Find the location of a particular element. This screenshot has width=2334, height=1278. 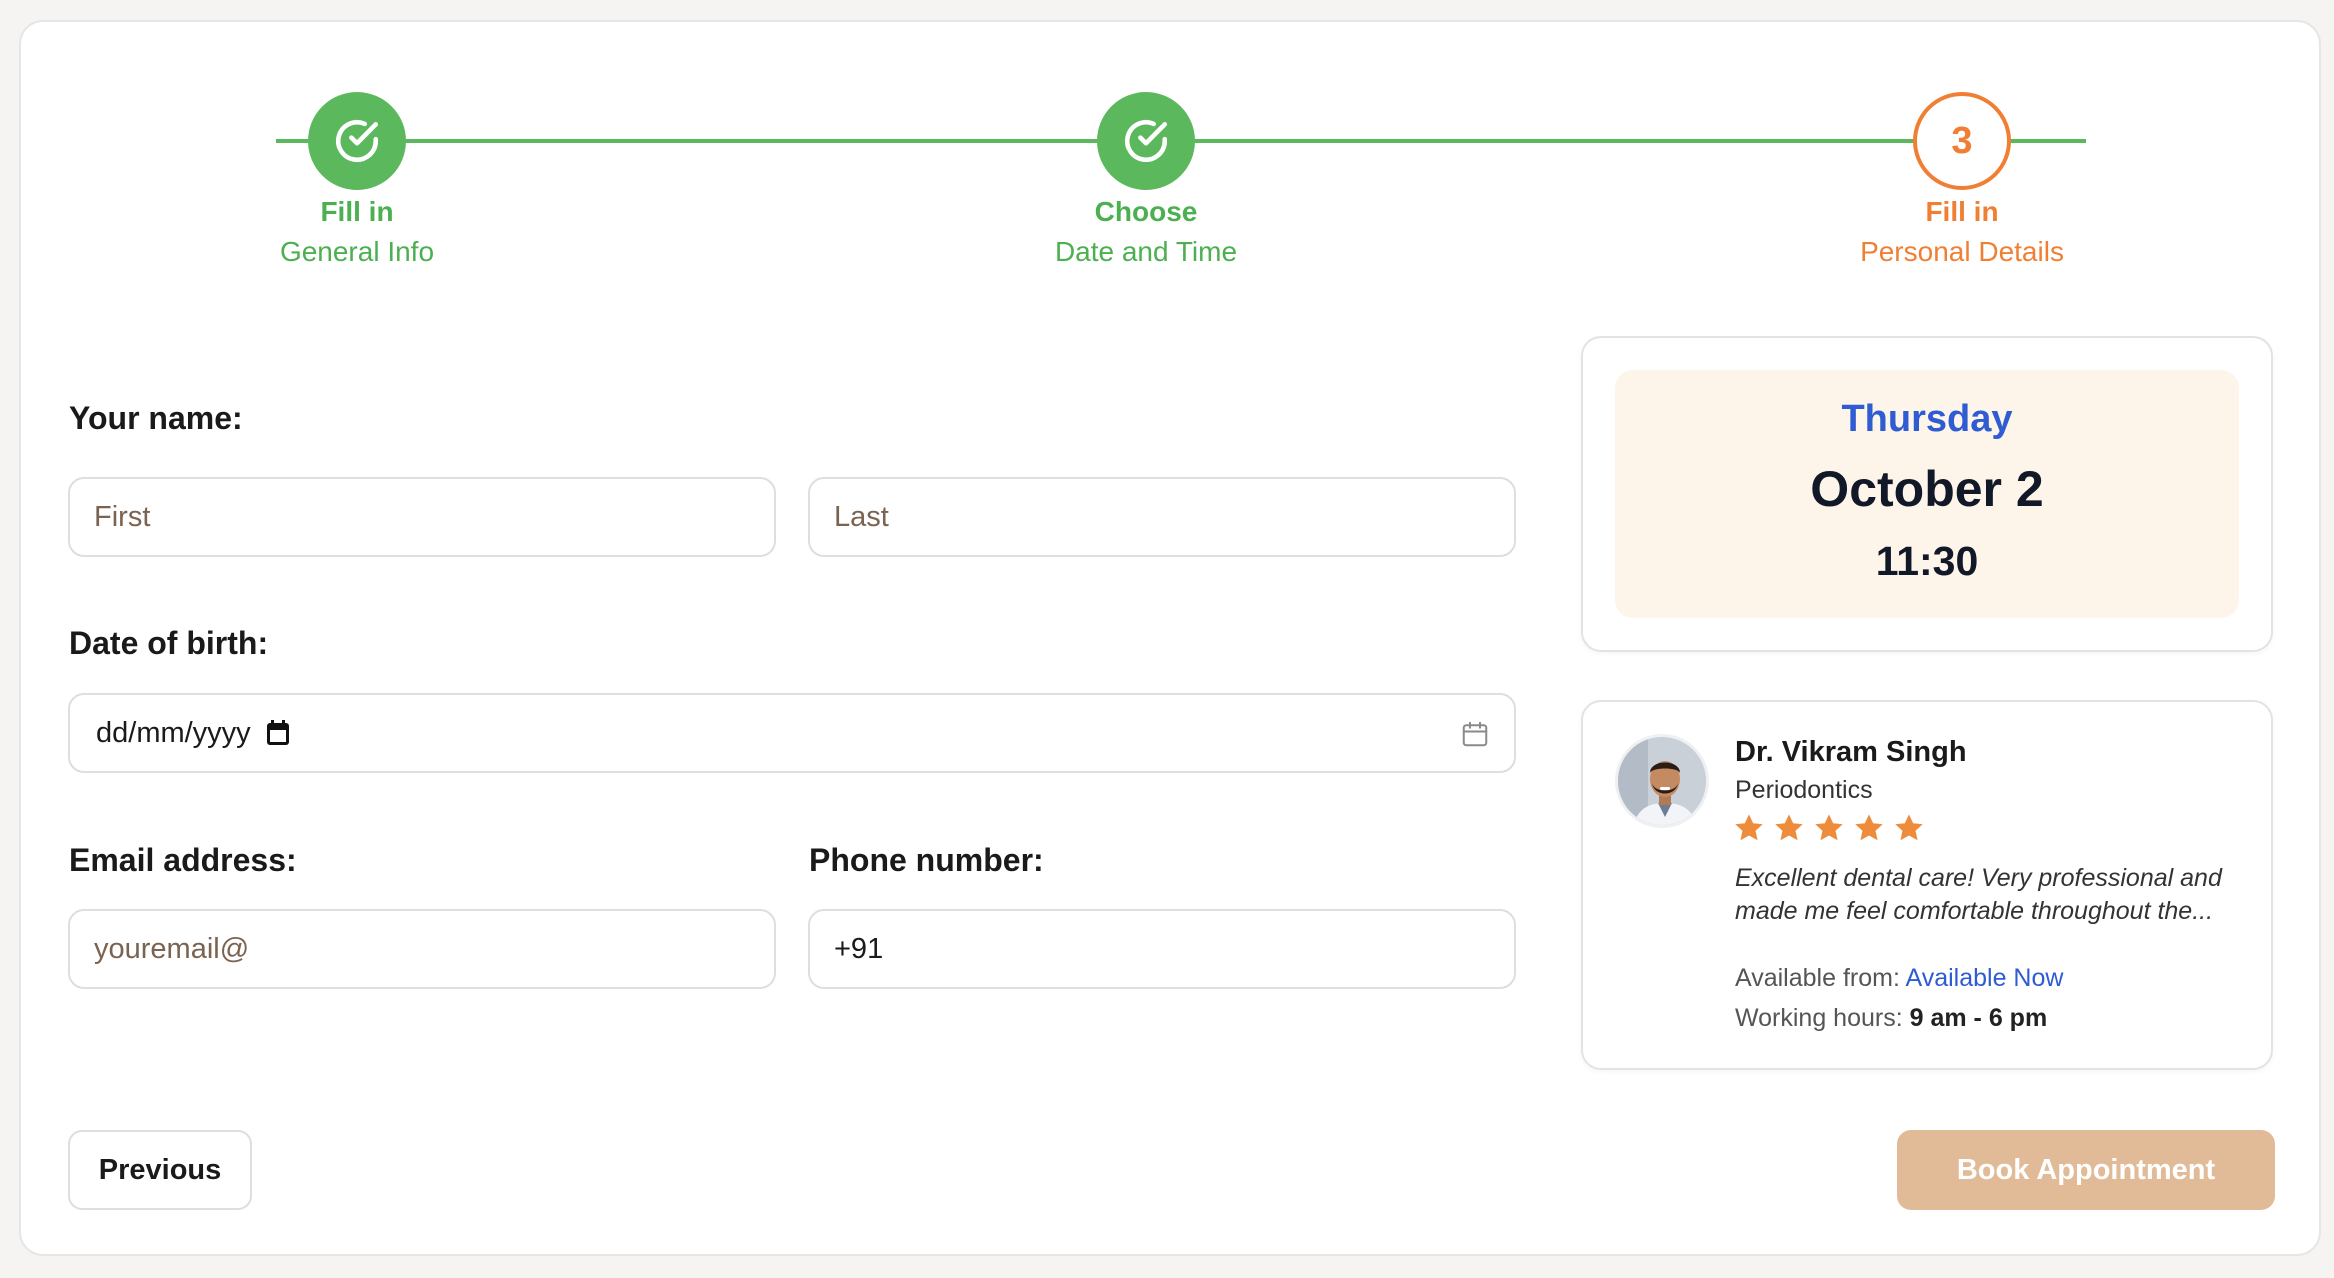

step-3-subtitle: Personal Details is located at coordinates (1962, 251).